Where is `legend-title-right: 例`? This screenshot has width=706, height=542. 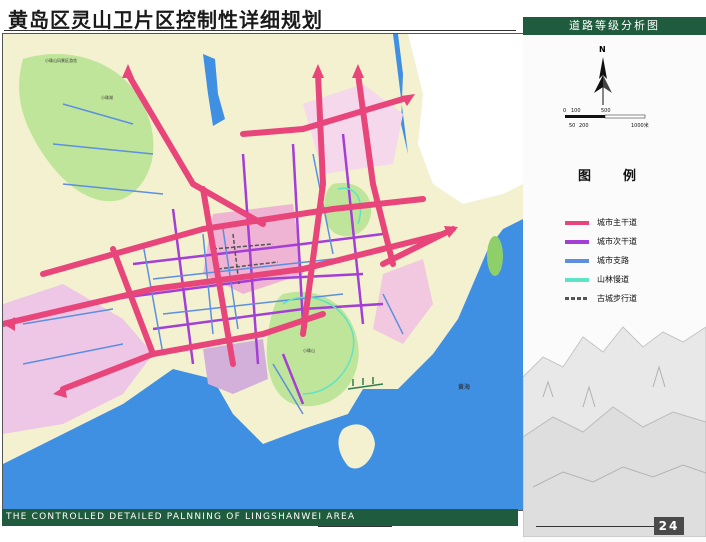
legend-title-right: 例 is located at coordinates (631, 176).